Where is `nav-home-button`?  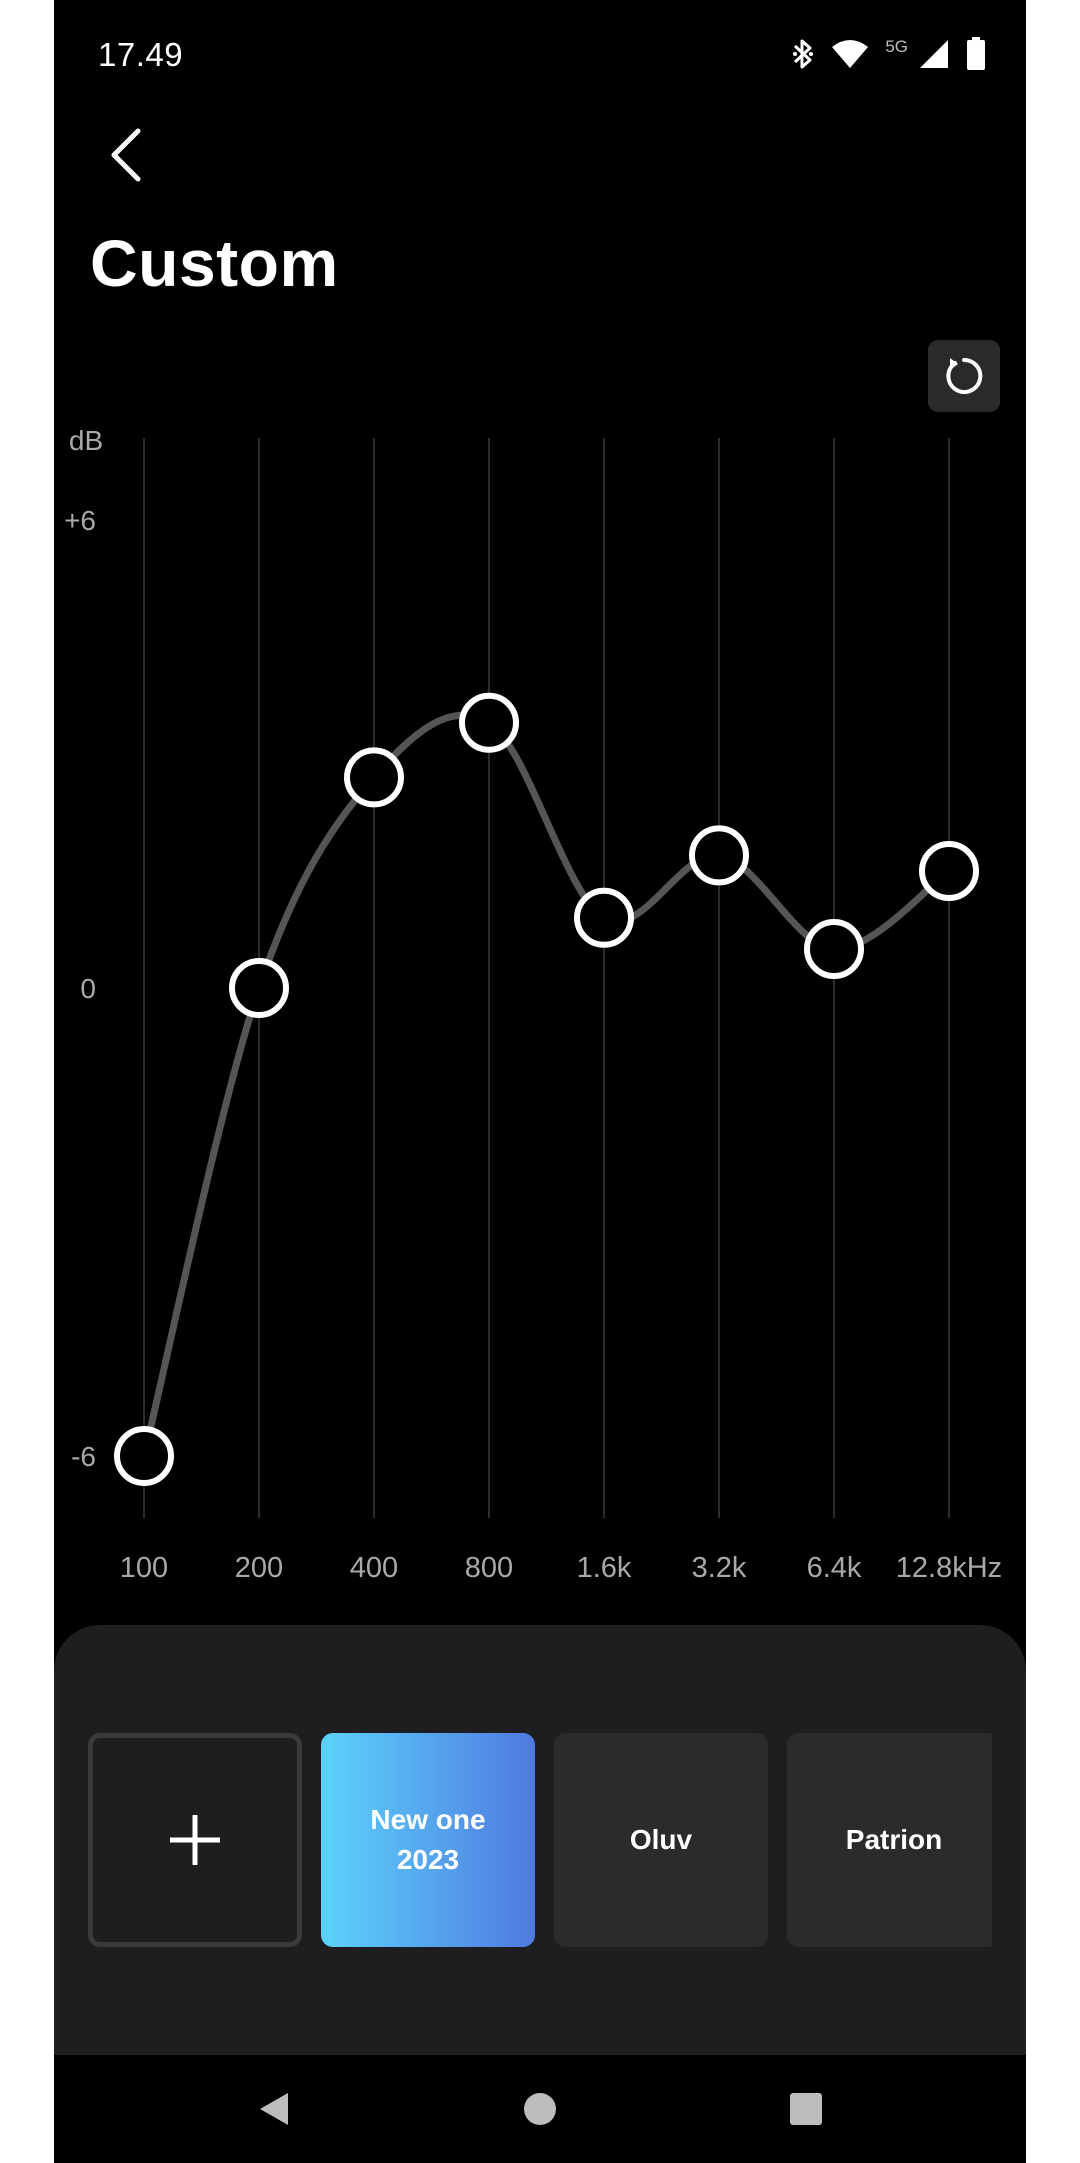
nav-home-button is located at coordinates (540, 2109).